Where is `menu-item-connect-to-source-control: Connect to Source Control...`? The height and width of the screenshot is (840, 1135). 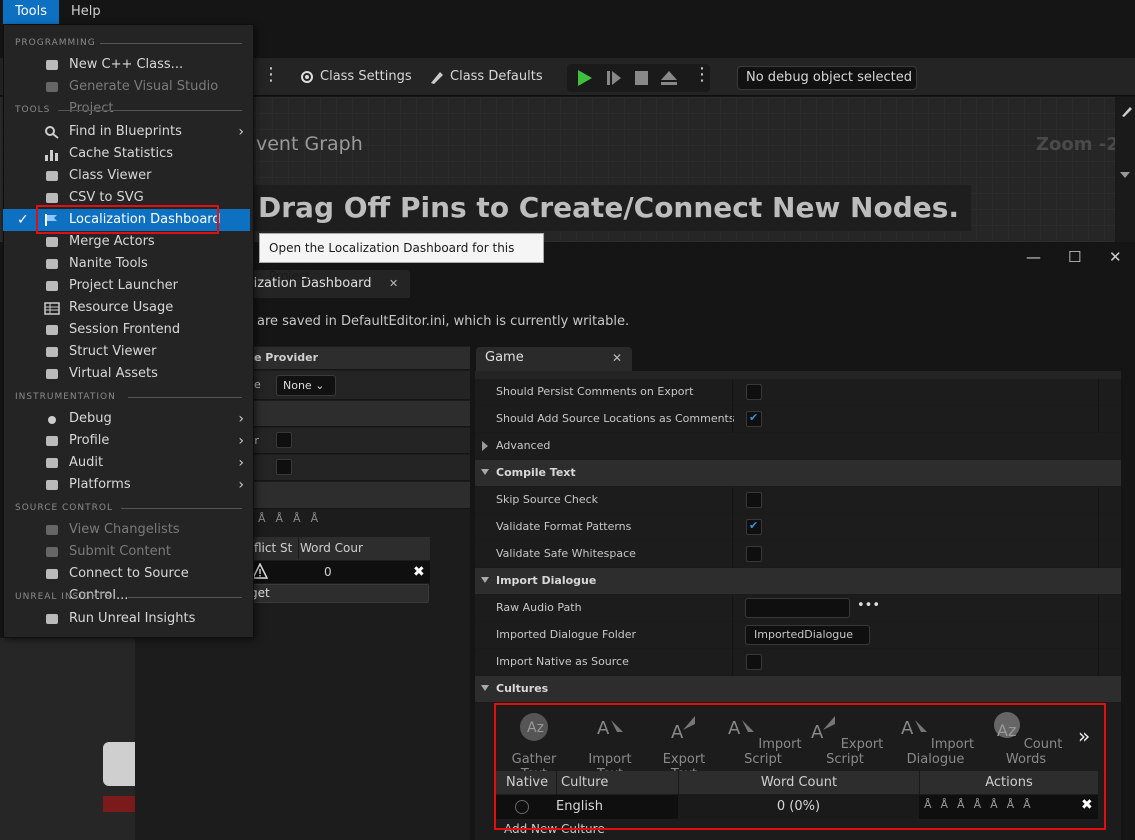
menu-item-connect-to-source-control: Connect to Source Control... is located at coordinates (126, 583).